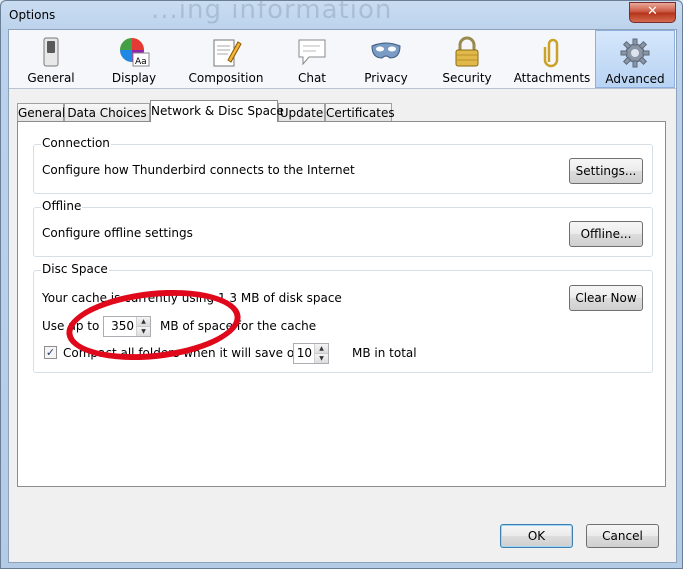 Image resolution: width=683 pixels, height=569 pixels. I want to click on compact-threshold-spinner: 10 ▲ ▼, so click(311, 353).